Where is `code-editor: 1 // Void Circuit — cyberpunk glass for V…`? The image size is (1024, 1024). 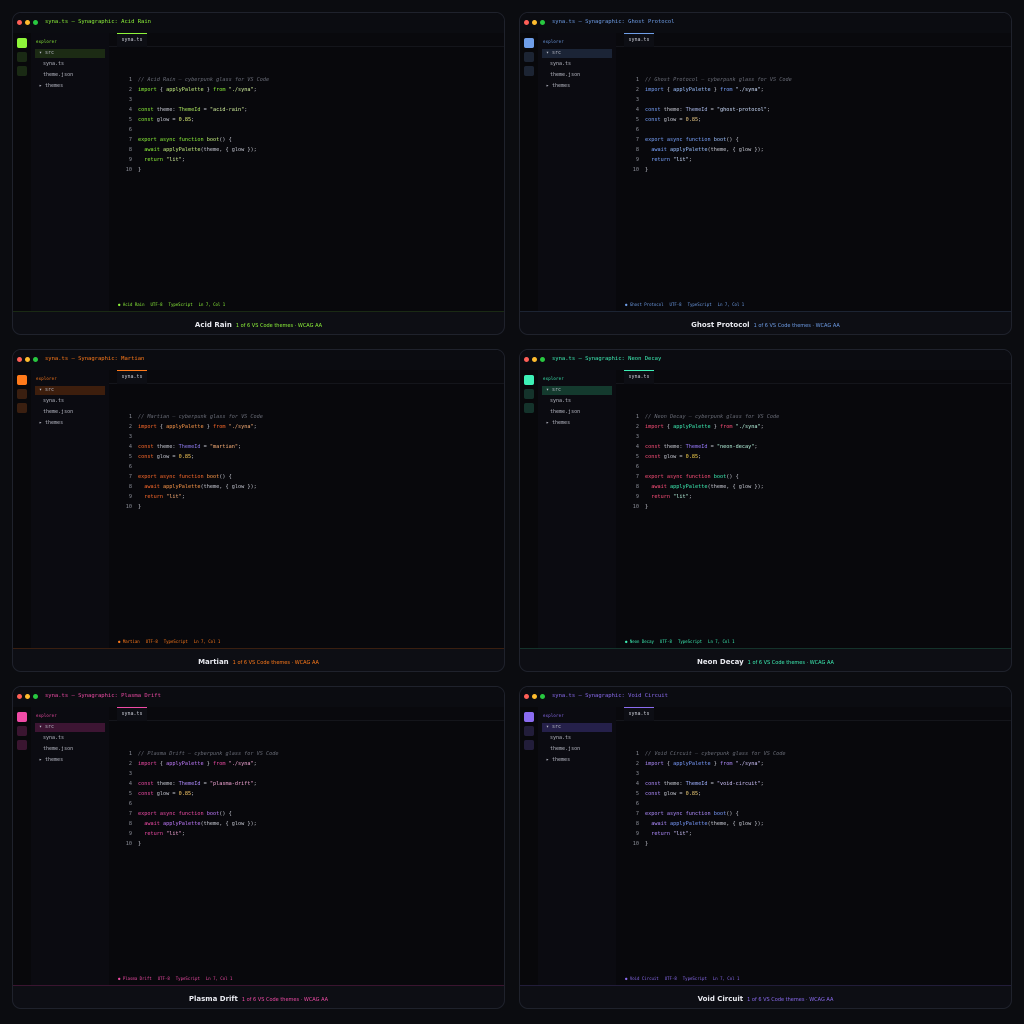
code-editor: 1 // Void Circuit — cyberpunk glass for V… is located at coordinates (813, 847).